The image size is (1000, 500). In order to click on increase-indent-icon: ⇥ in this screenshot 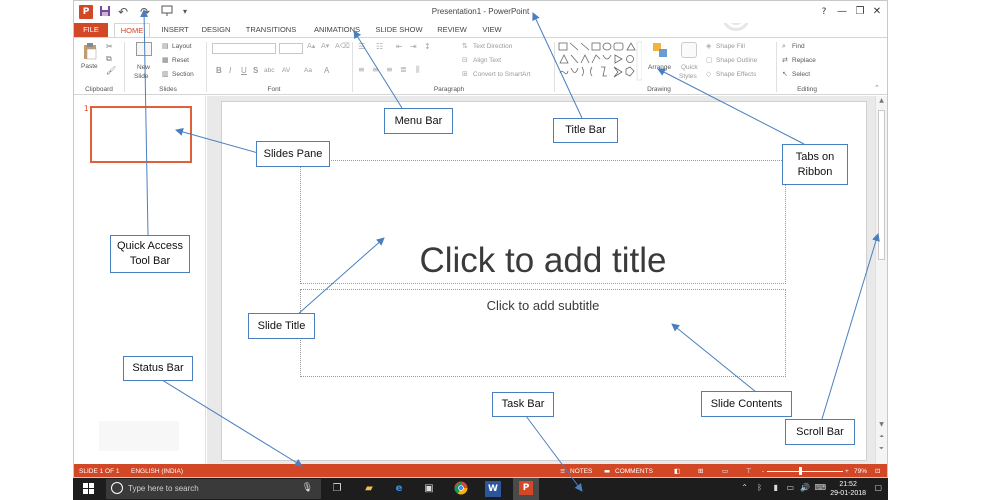, I will do `click(413, 46)`.